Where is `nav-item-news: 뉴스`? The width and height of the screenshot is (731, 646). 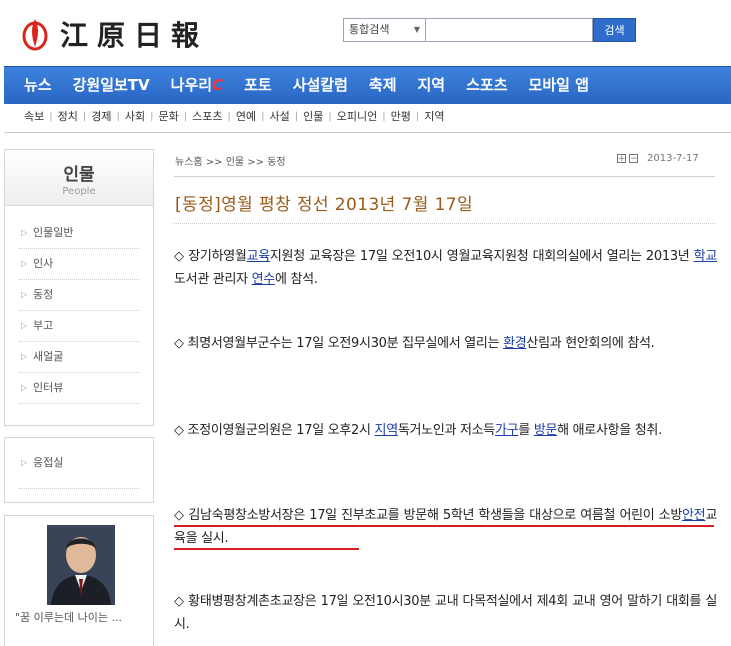
nav-item-news: 뉴스 is located at coordinates (38, 85).